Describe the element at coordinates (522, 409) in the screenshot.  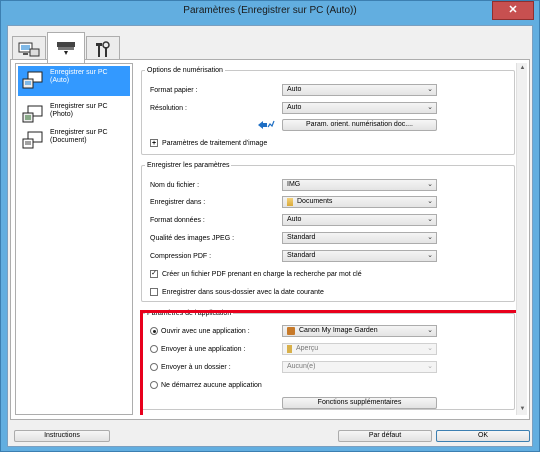
I see `scroll-down-icon: ▼` at that location.